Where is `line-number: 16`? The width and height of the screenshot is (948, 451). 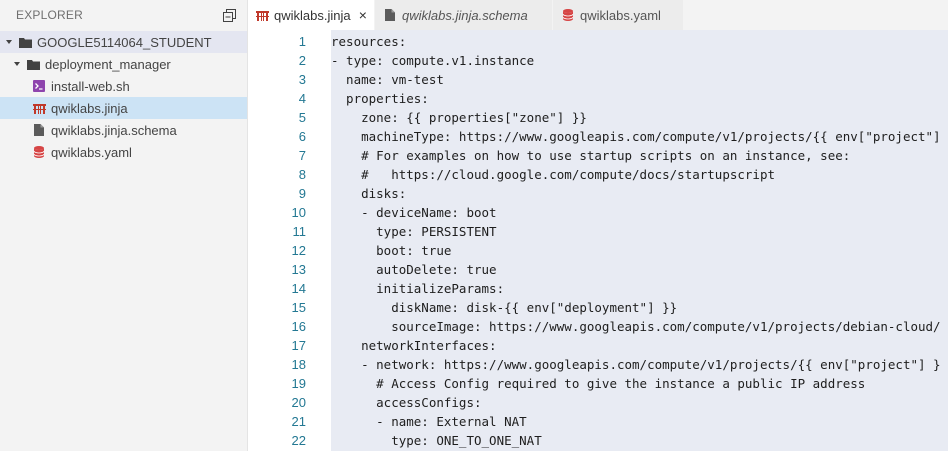
line-number: 16 is located at coordinates (298, 326).